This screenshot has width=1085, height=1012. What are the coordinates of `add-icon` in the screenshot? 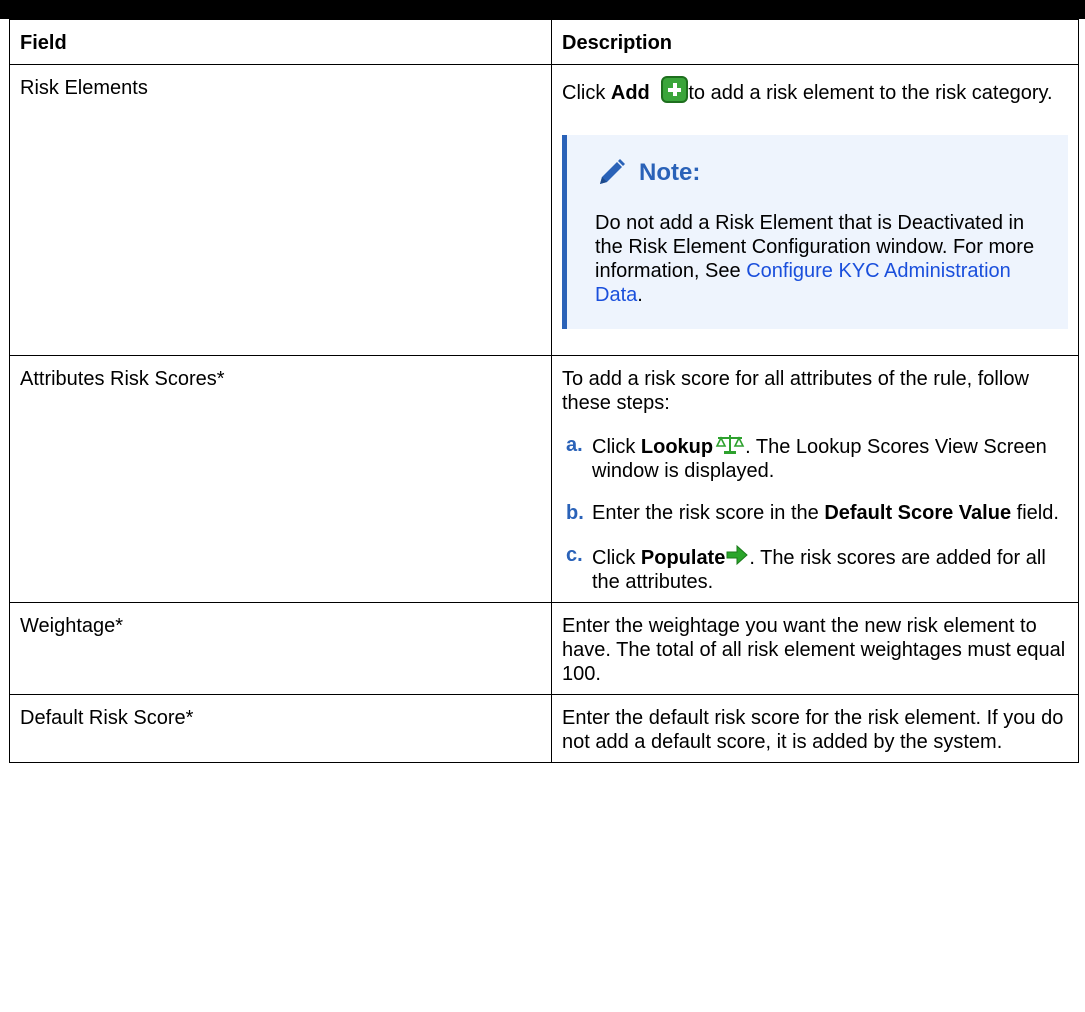 It's located at (675, 89).